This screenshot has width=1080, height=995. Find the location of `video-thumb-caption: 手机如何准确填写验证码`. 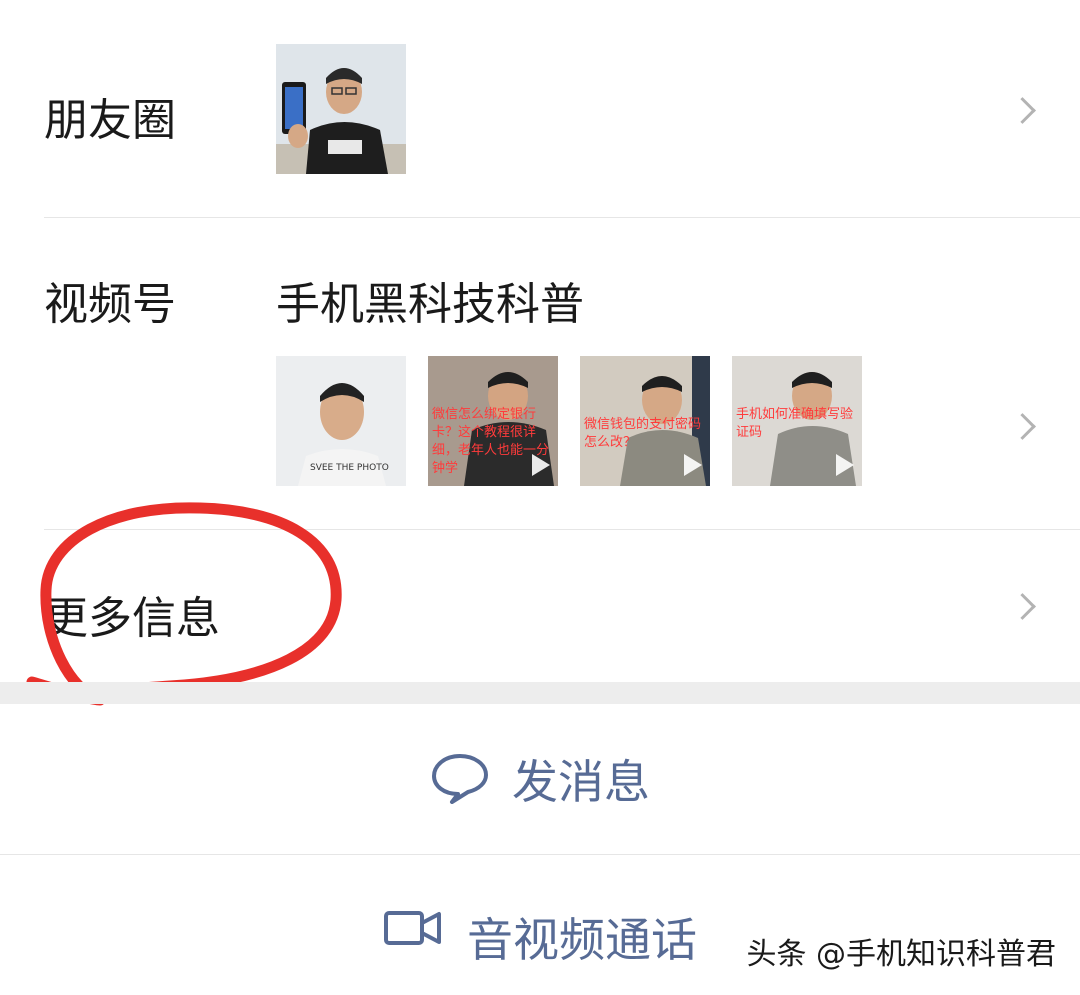

video-thumb-caption: 手机如何准确填写验证码 is located at coordinates (795, 423).